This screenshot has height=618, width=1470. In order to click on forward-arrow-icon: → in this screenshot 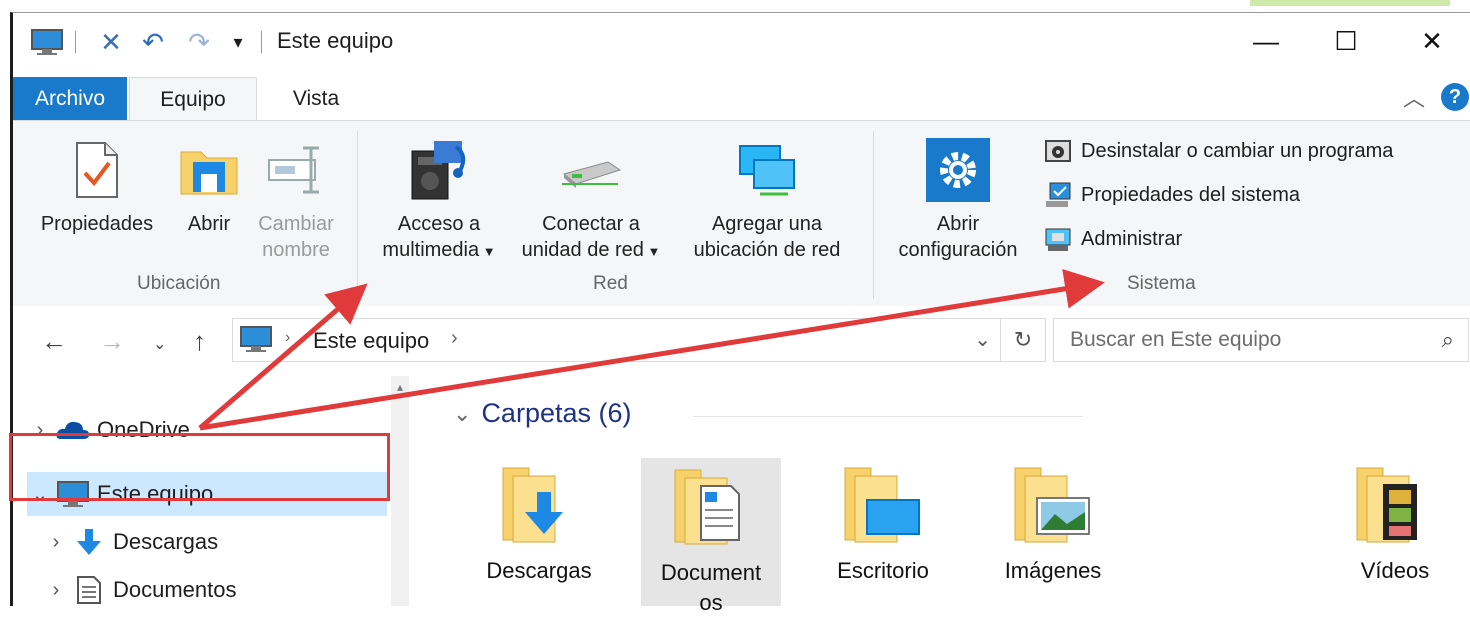, I will do `click(112, 341)`.